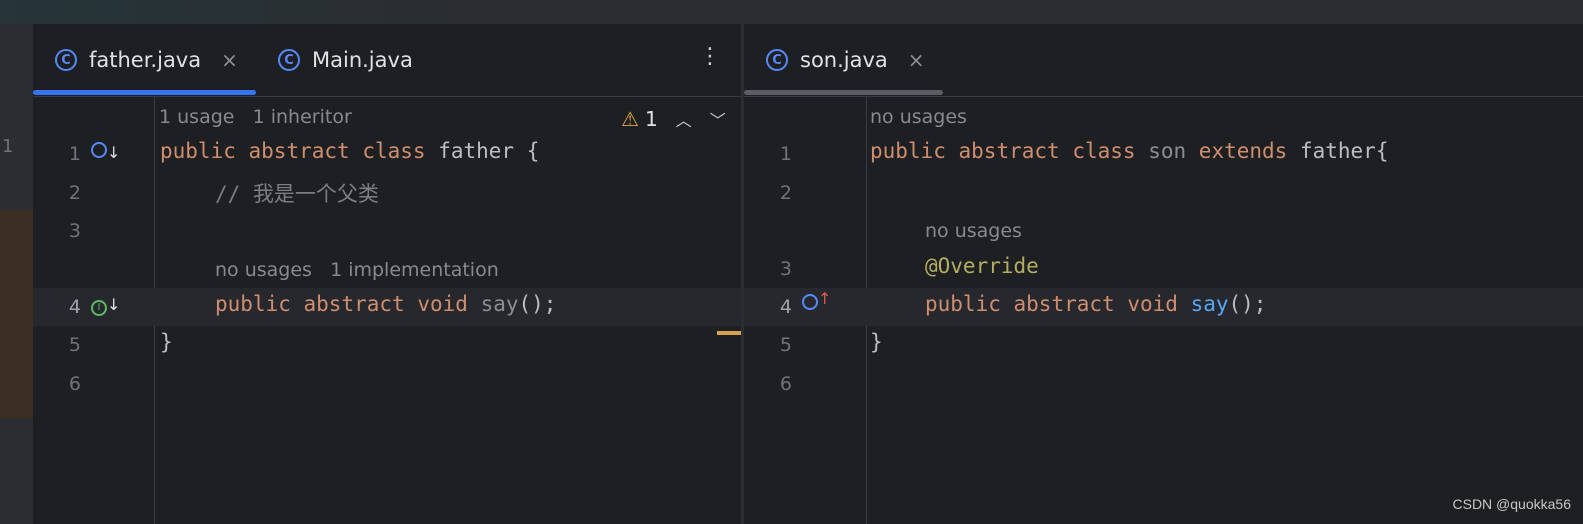  Describe the element at coordinates (918, 117) in the screenshot. I see `usages-hint: no usages` at that location.